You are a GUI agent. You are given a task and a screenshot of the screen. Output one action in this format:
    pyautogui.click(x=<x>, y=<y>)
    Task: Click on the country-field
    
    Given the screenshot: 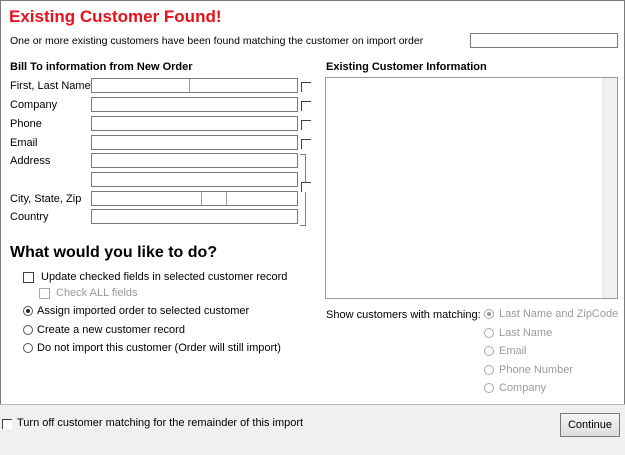 What is the action you would take?
    pyautogui.click(x=194, y=216)
    